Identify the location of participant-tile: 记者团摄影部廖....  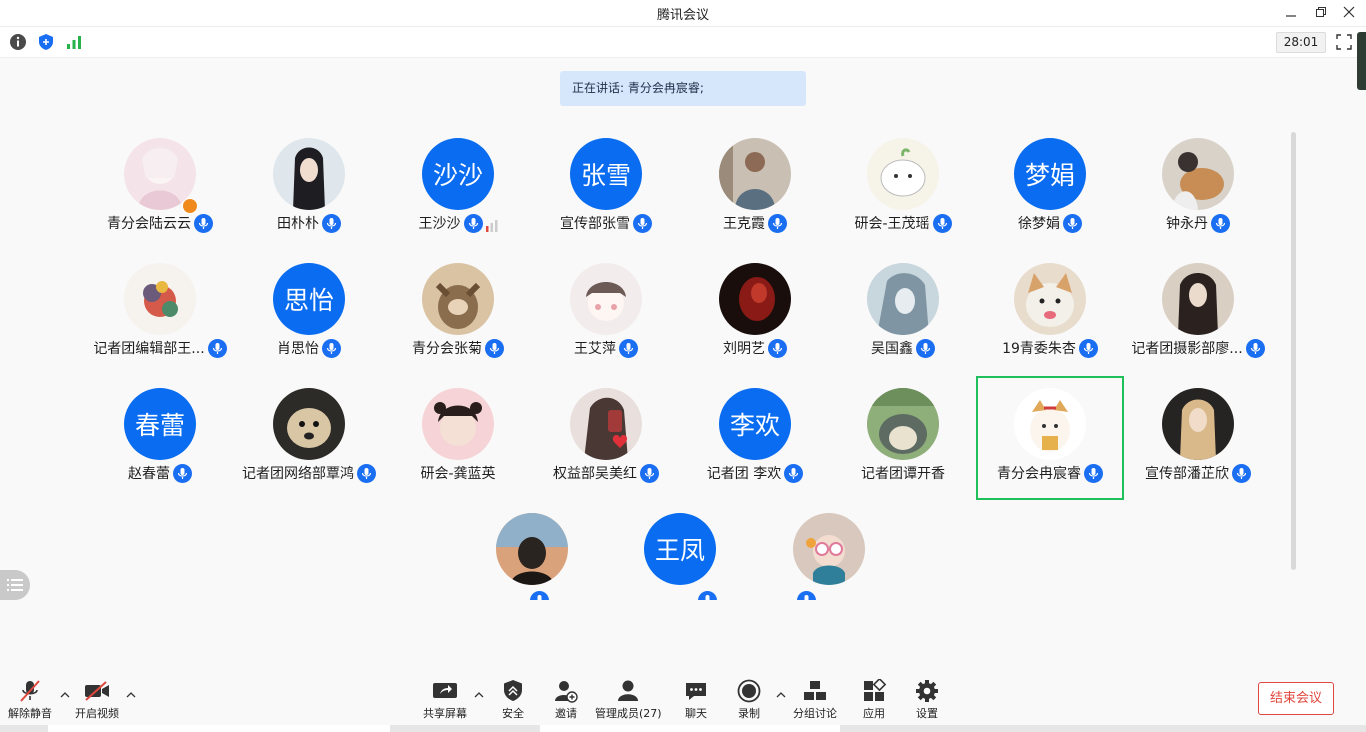
(1198, 313).